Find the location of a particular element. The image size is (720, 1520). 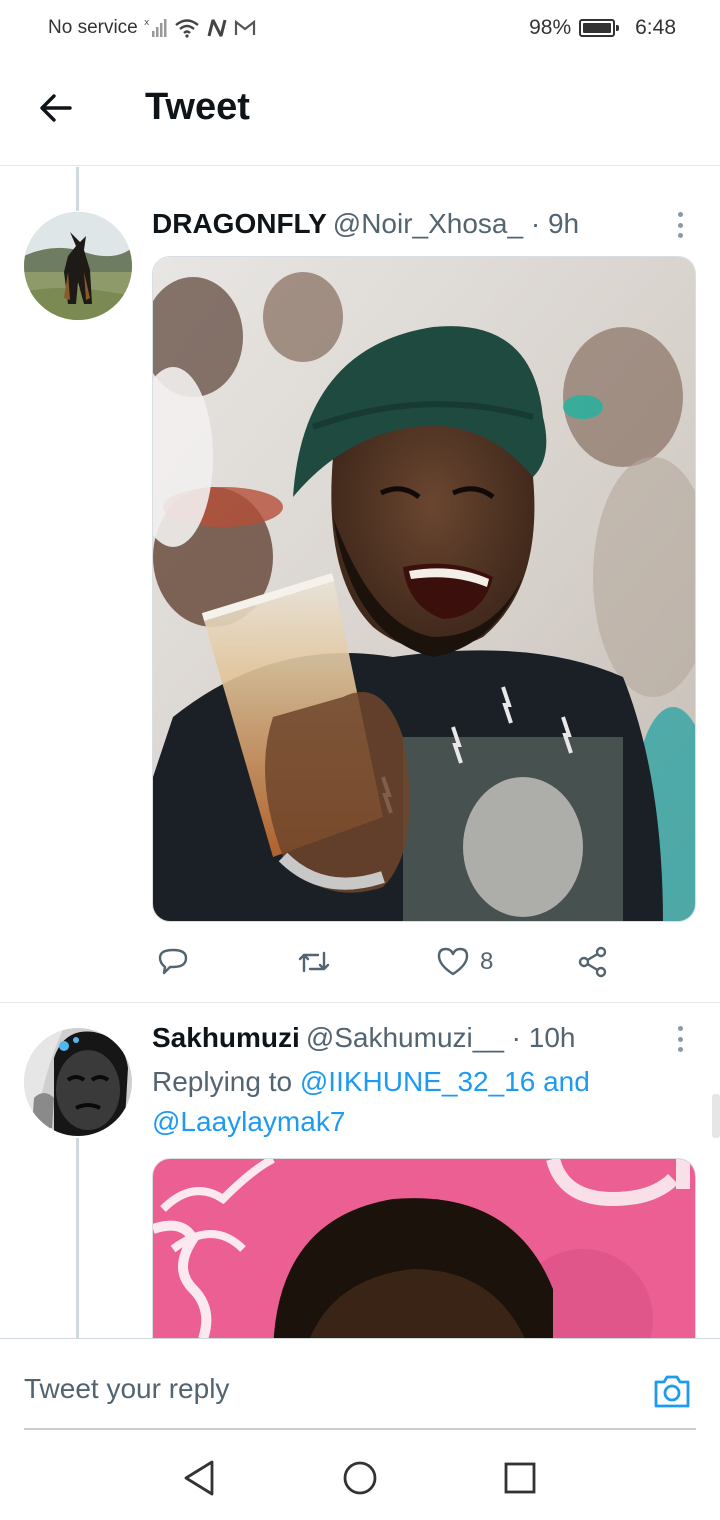

avatar-dog-image is located at coordinates (78, 266).